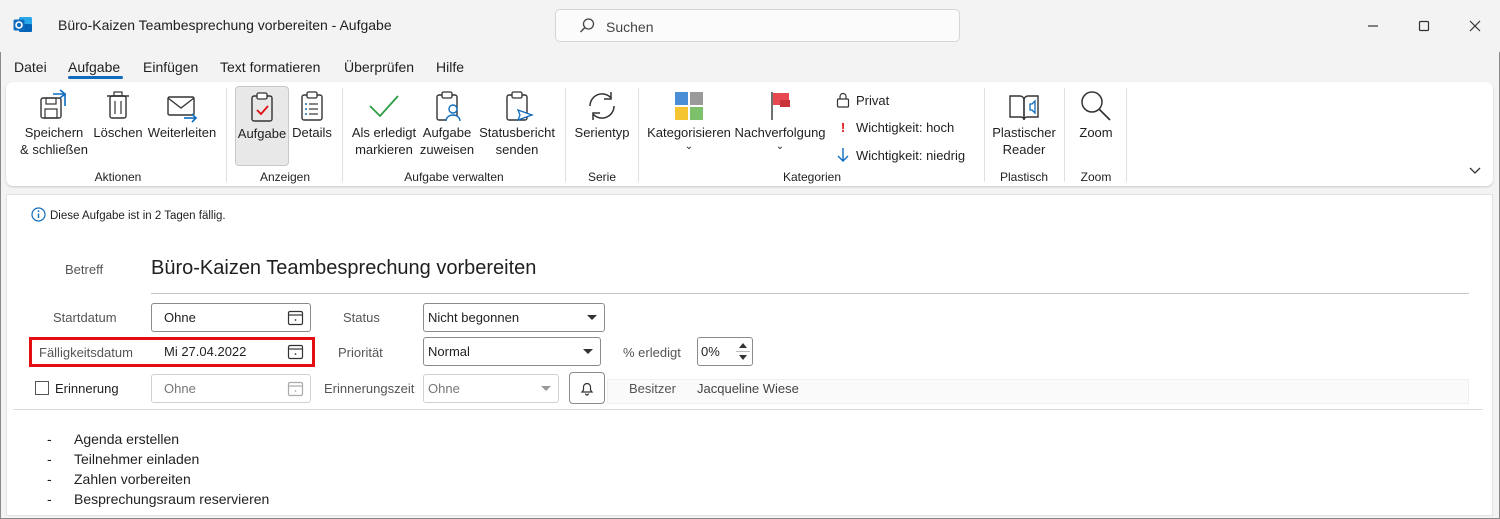 This screenshot has width=1500, height=519. What do you see at coordinates (231, 388) in the screenshot?
I see `reminder-date-field: Ohne` at bounding box center [231, 388].